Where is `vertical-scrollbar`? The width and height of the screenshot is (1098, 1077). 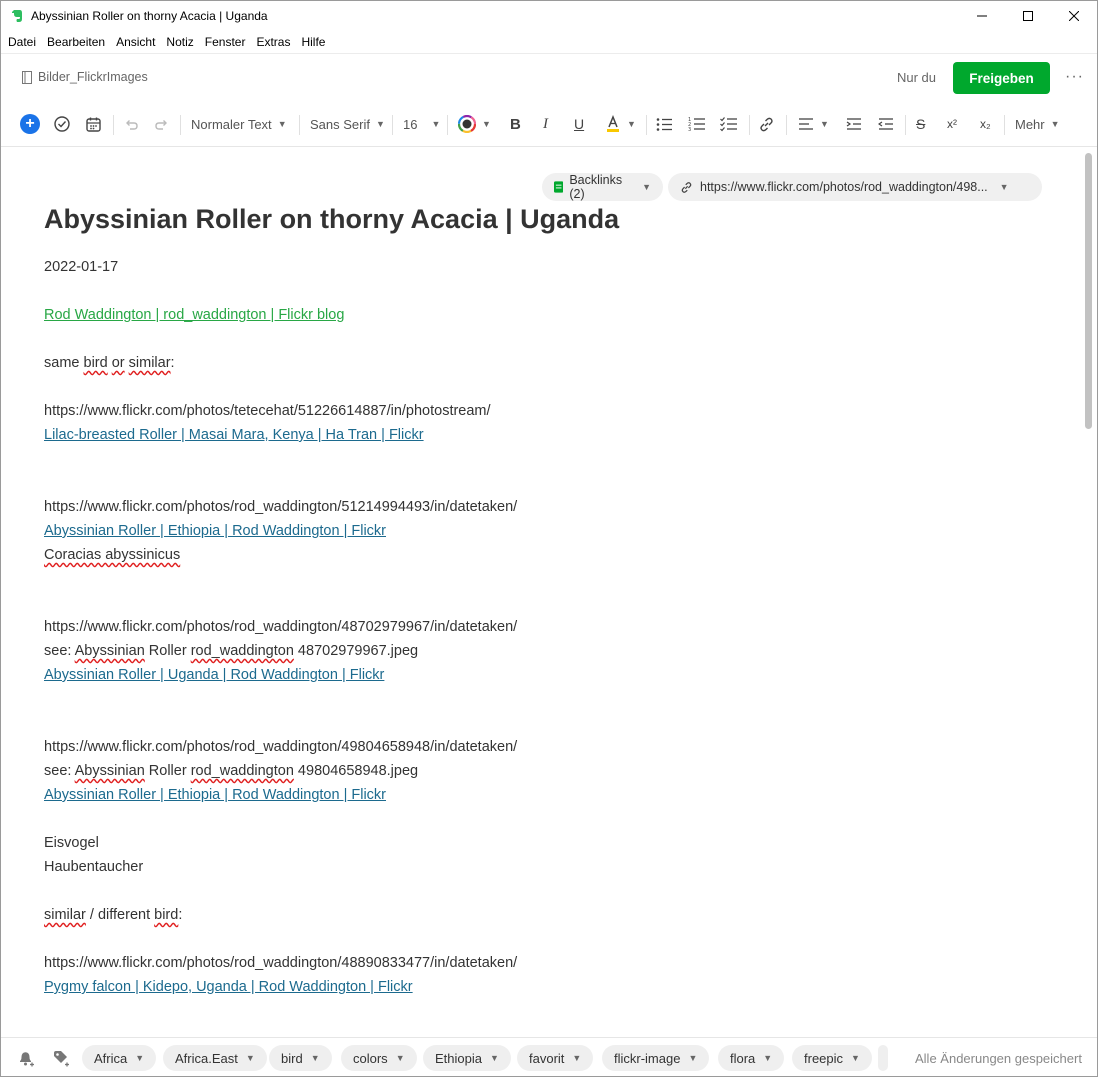
vertical-scrollbar is located at coordinates (1088, 291).